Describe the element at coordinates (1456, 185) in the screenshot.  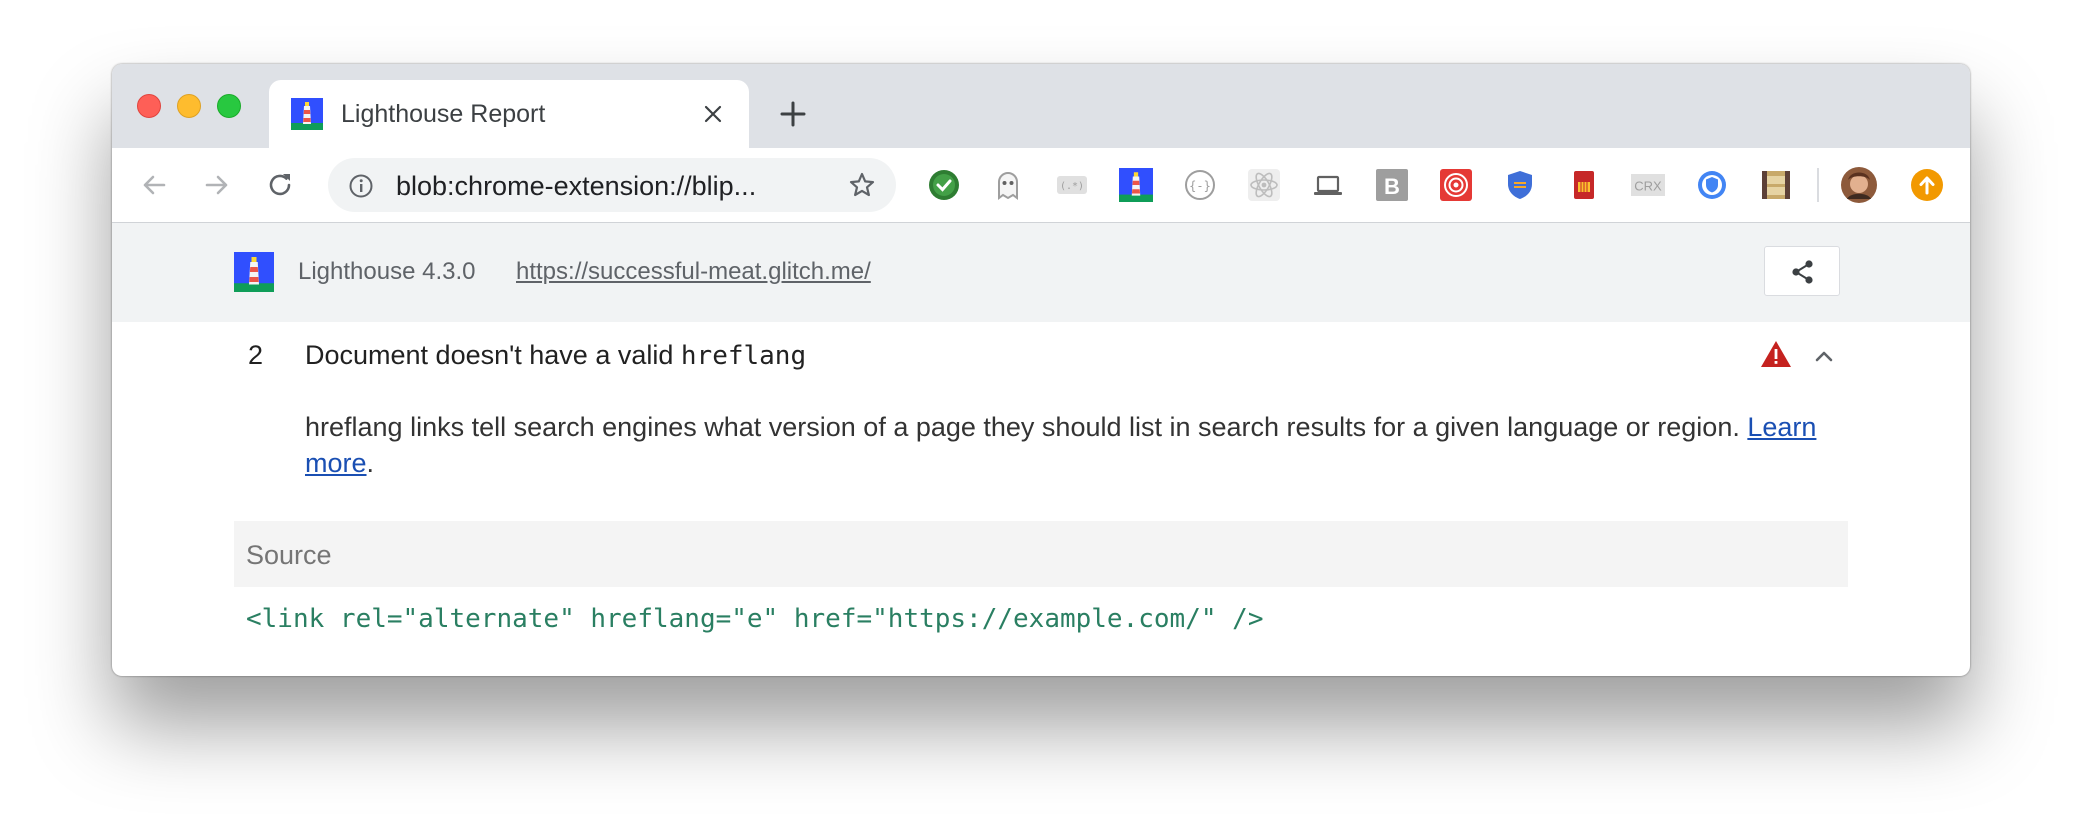
I see `target-ext-icon` at that location.